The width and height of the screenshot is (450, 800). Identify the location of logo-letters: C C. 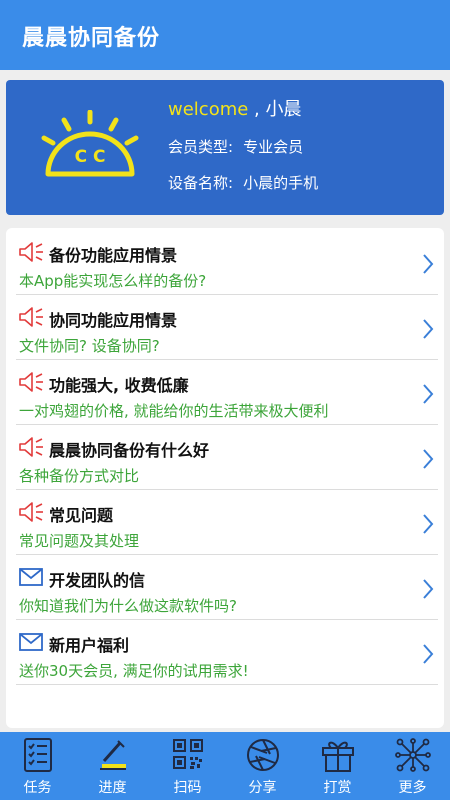
(90, 157).